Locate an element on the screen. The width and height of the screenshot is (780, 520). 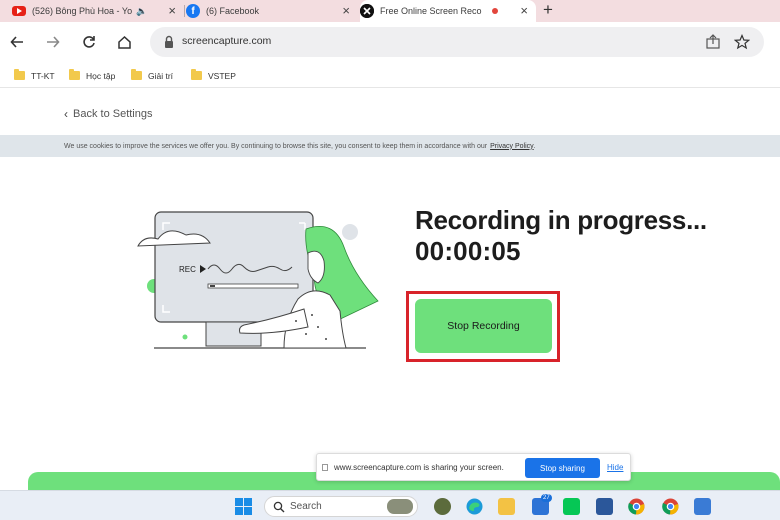
recording-illustration: REC is located at coordinates (258, 280).